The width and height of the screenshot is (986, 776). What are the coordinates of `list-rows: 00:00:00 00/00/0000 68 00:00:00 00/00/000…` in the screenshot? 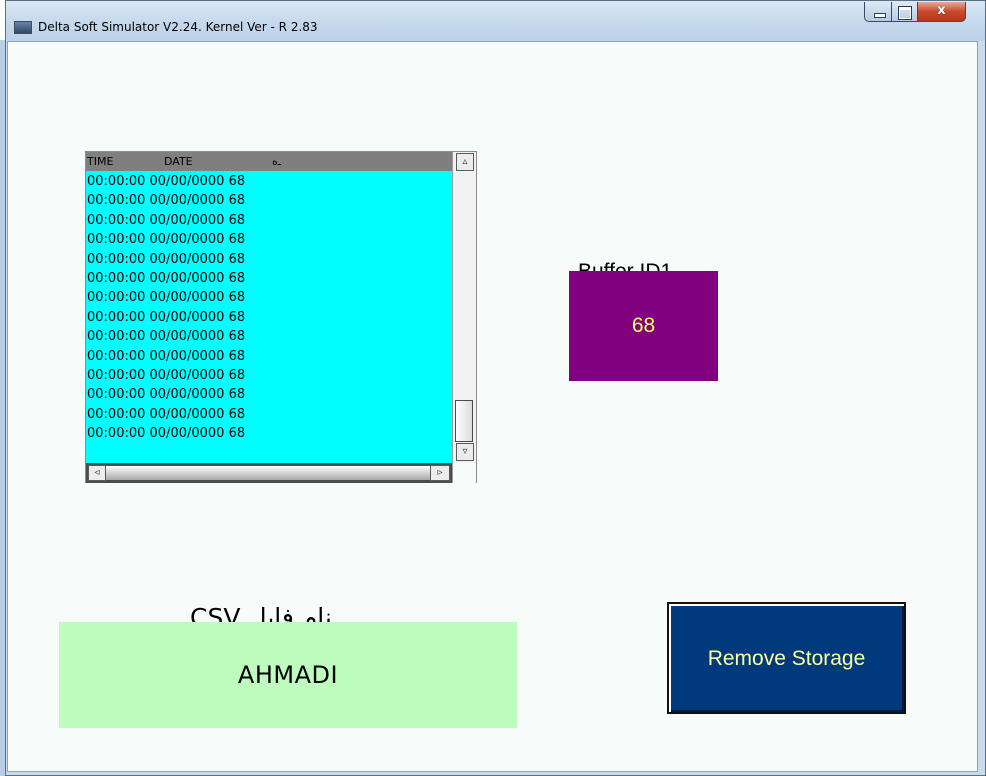 It's located at (269, 307).